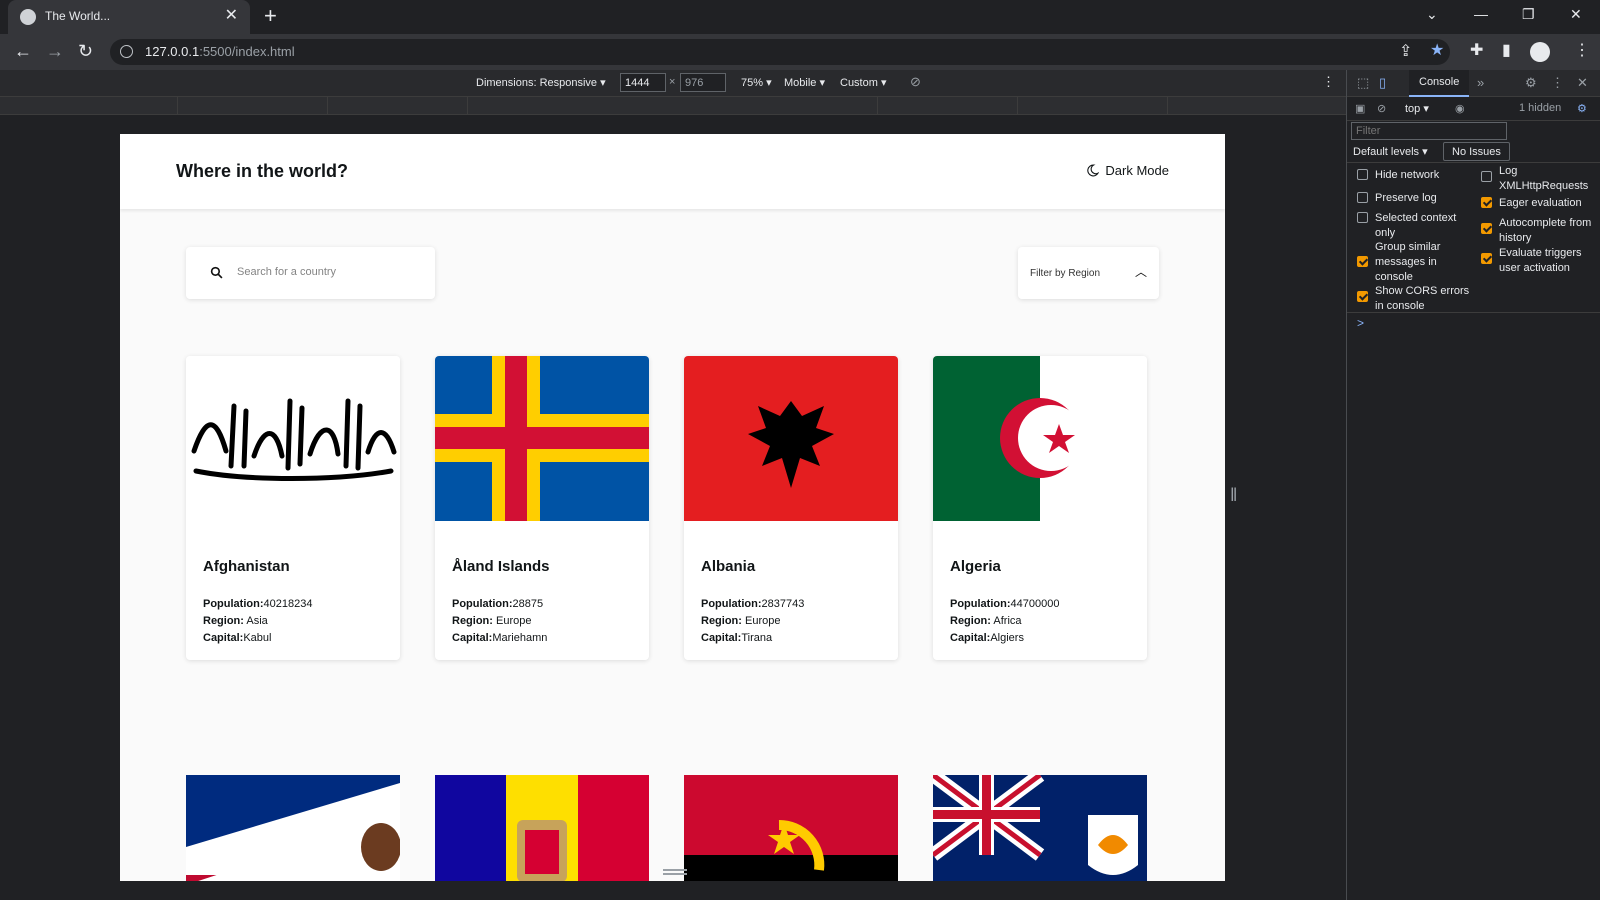  What do you see at coordinates (1540, 179) in the screenshot?
I see `option-log-xhr: Log XMLHttpRequests` at bounding box center [1540, 179].